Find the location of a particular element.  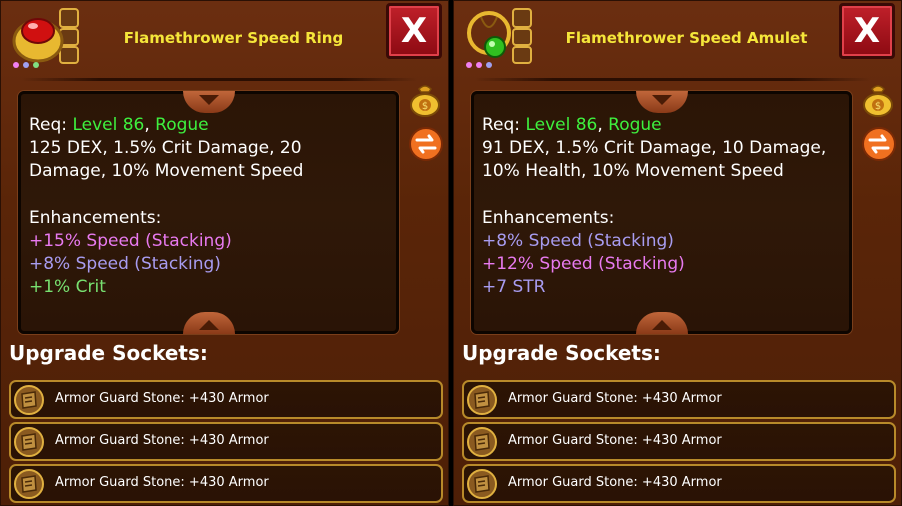

item-title: Flamethrower Speed Ring is located at coordinates (233, 38).